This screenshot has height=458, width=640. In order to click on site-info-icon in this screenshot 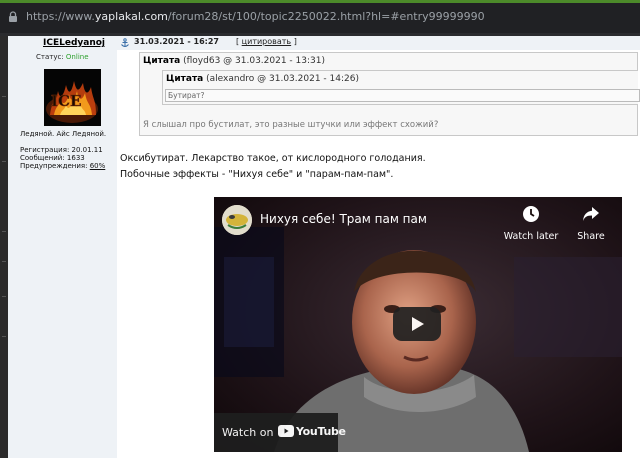, I will do `click(13, 17)`.